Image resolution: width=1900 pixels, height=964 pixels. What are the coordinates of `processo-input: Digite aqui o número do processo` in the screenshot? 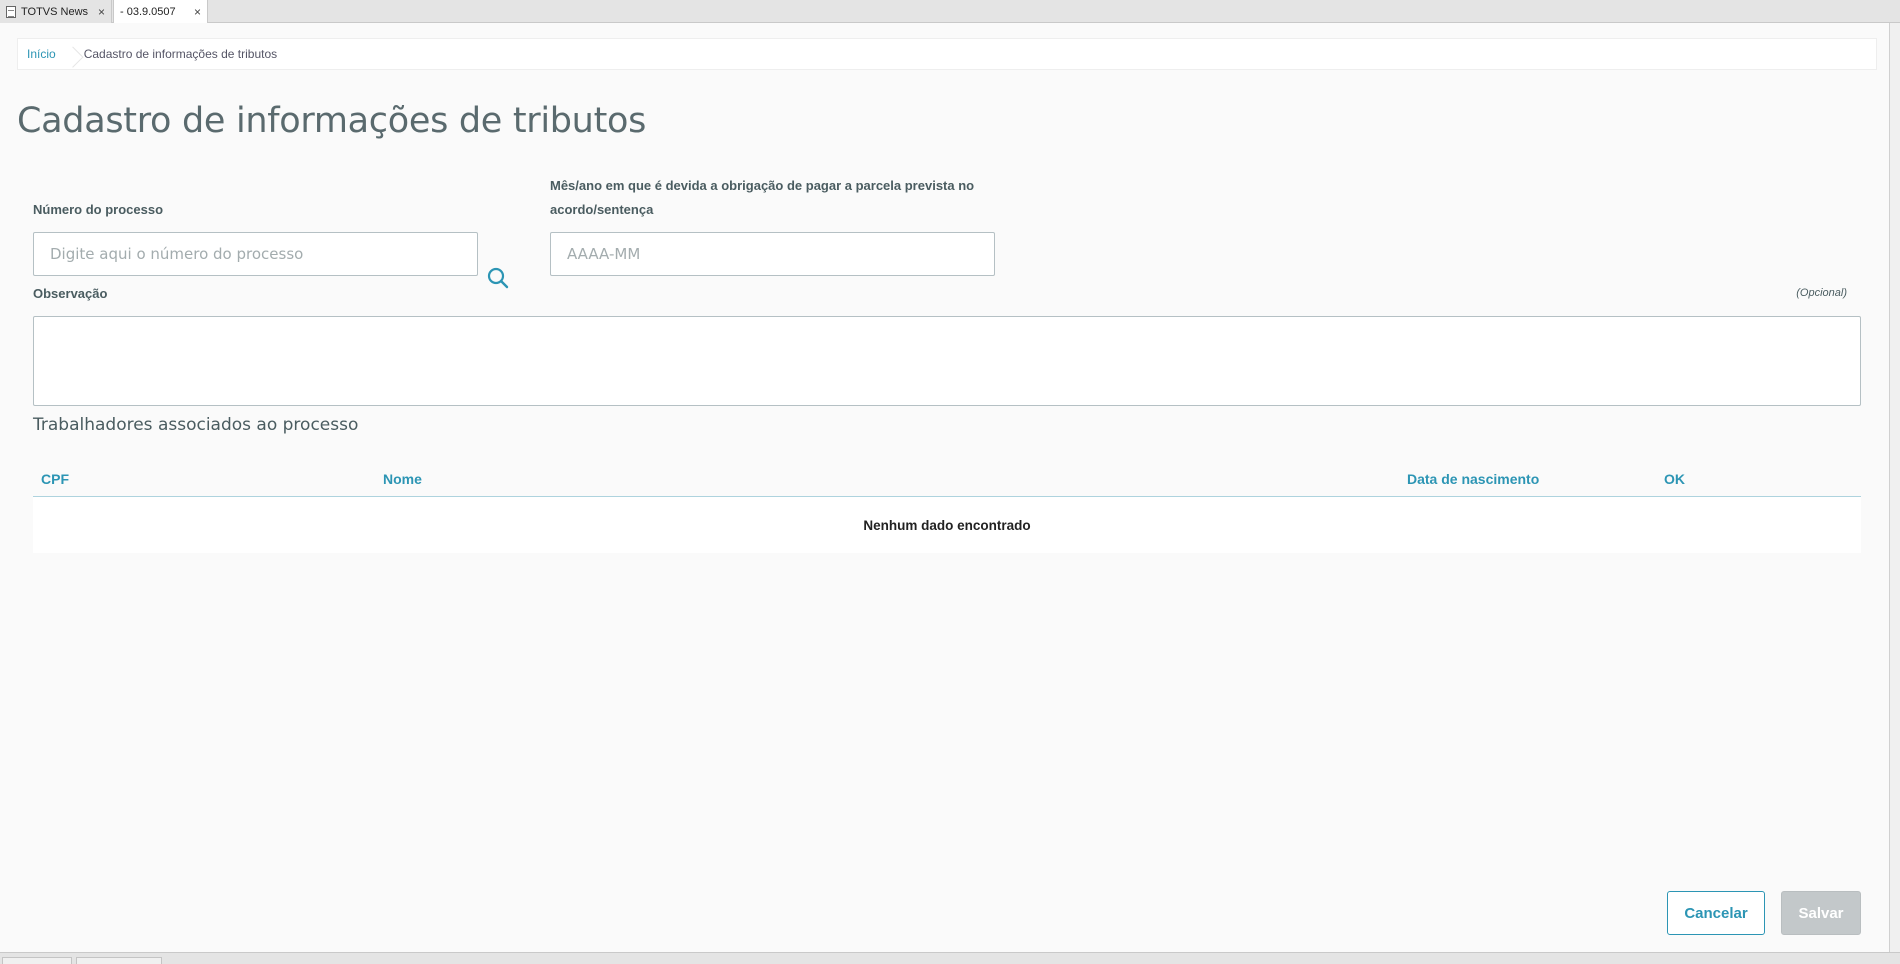 It's located at (255, 254).